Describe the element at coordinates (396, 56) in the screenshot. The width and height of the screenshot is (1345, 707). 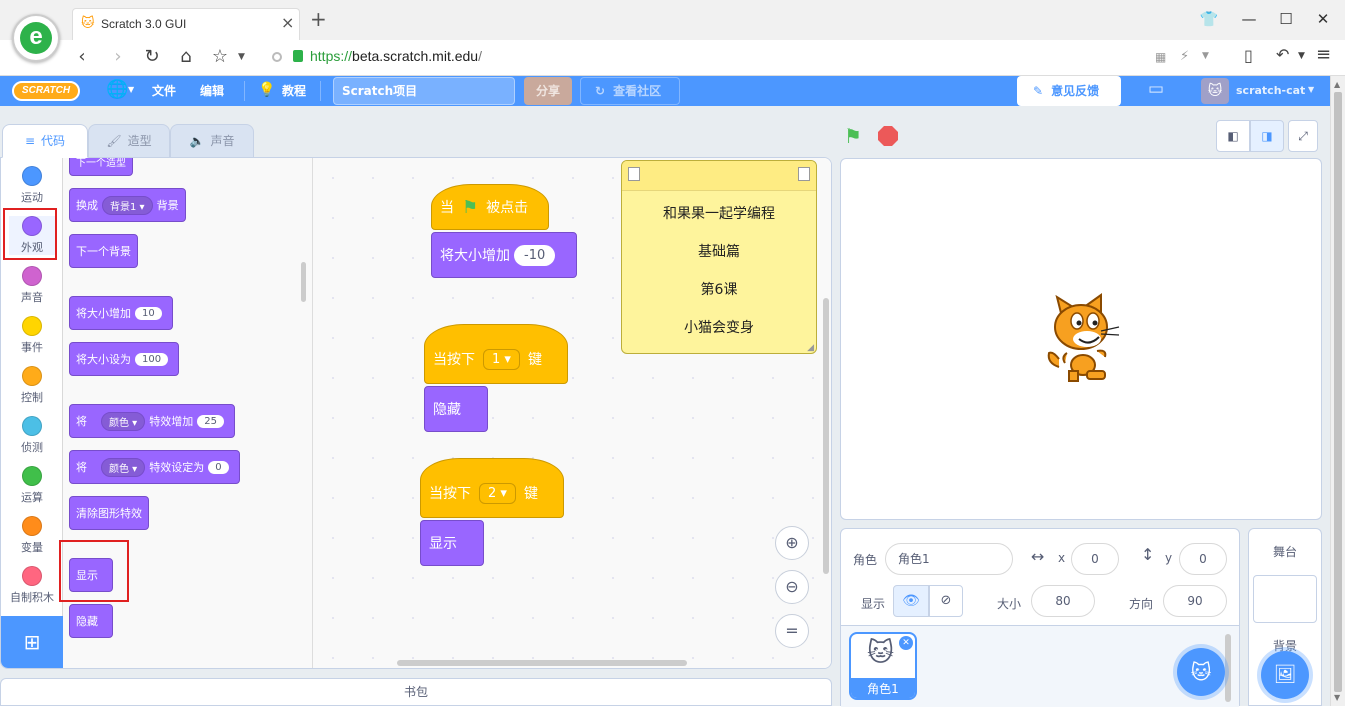
I see `address-bar: https://beta.scratch.mit.edu/` at that location.